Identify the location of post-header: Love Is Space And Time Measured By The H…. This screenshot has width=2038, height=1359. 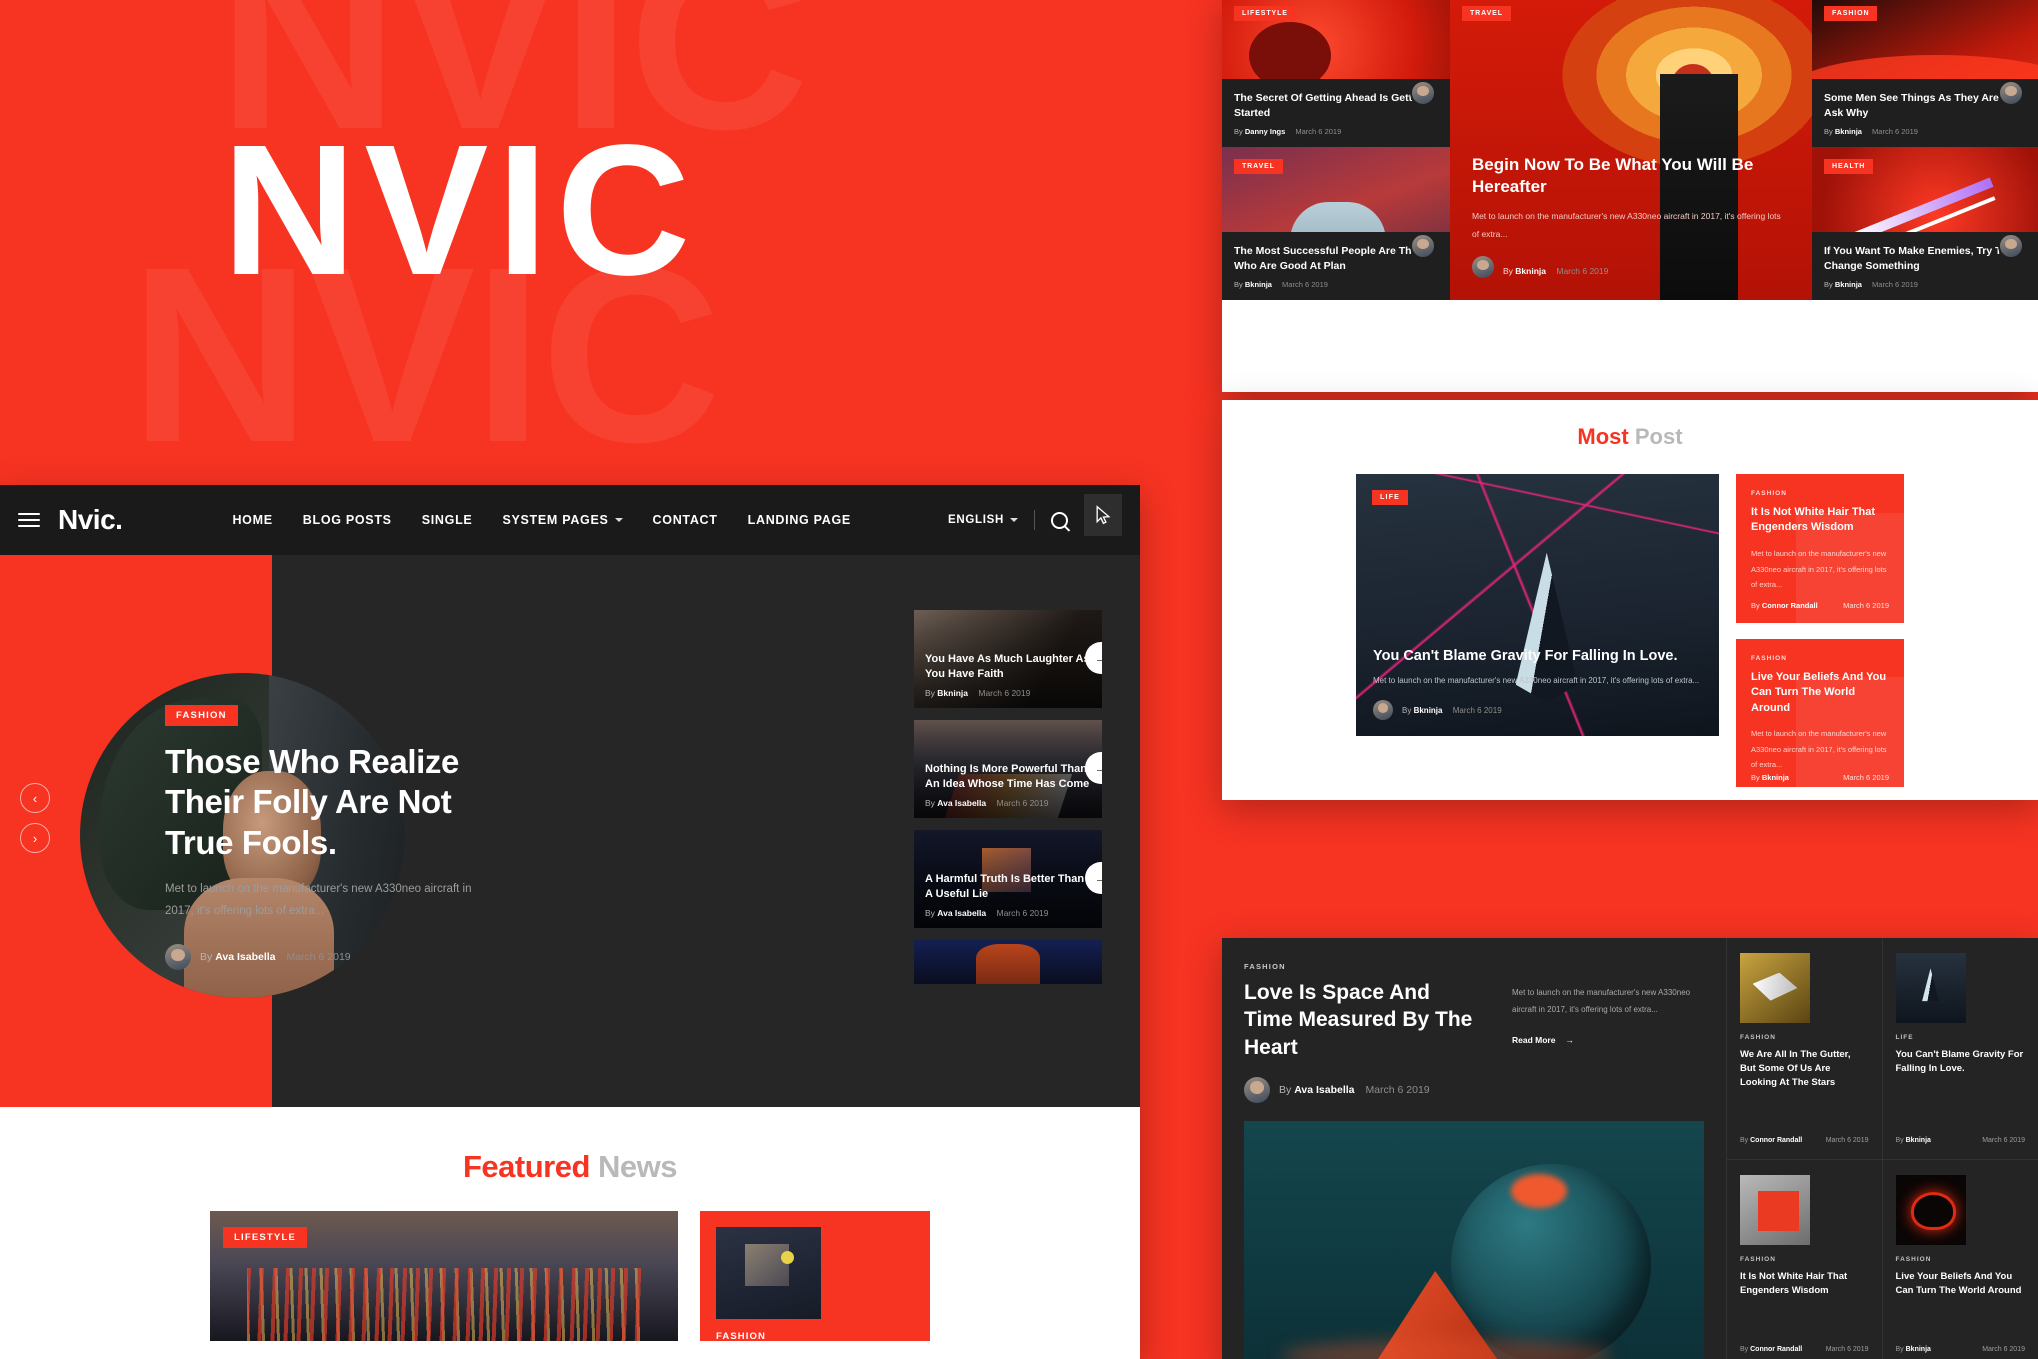
(1474, 1037).